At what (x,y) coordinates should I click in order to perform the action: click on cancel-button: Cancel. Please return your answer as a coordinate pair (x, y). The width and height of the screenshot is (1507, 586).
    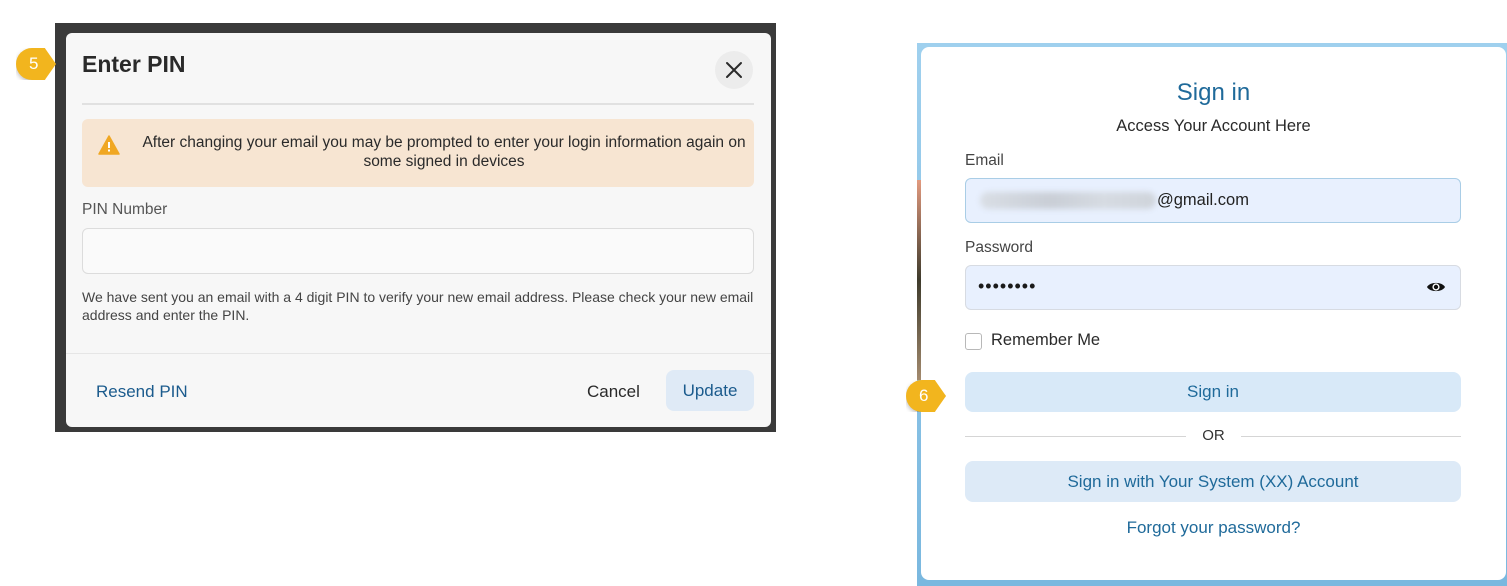
    Looking at the image, I should click on (613, 392).